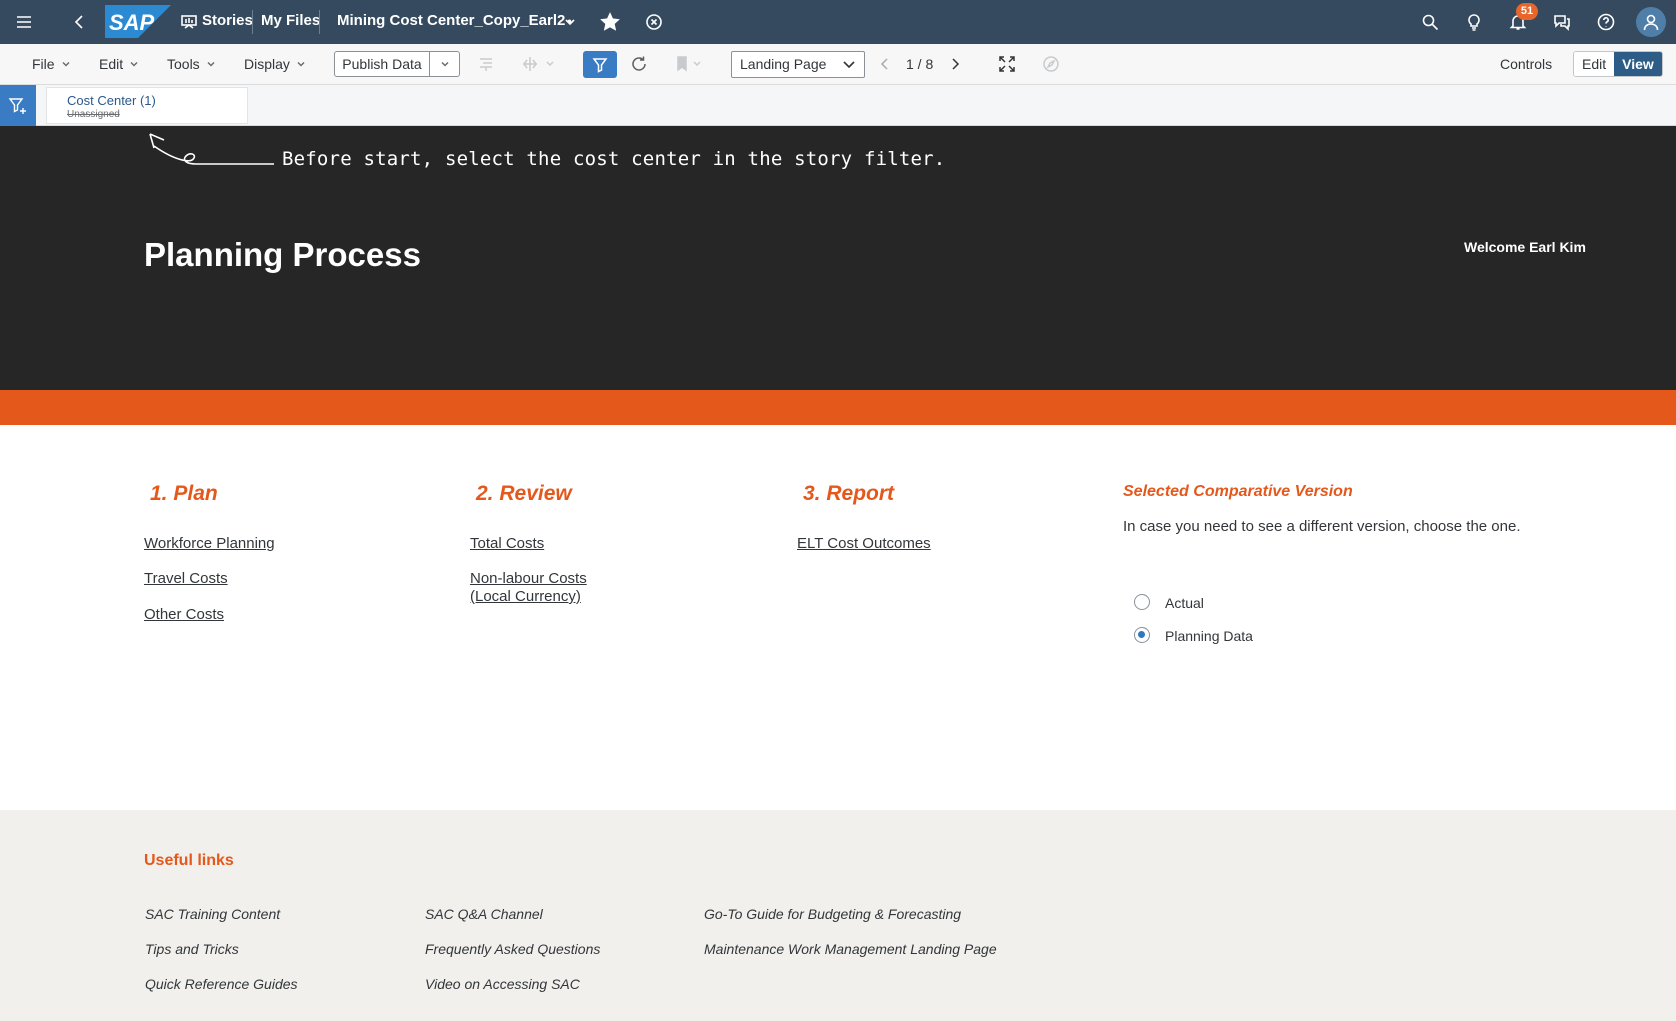  What do you see at coordinates (444, 64) in the screenshot?
I see `publish-dropdown-chevron-icon` at bounding box center [444, 64].